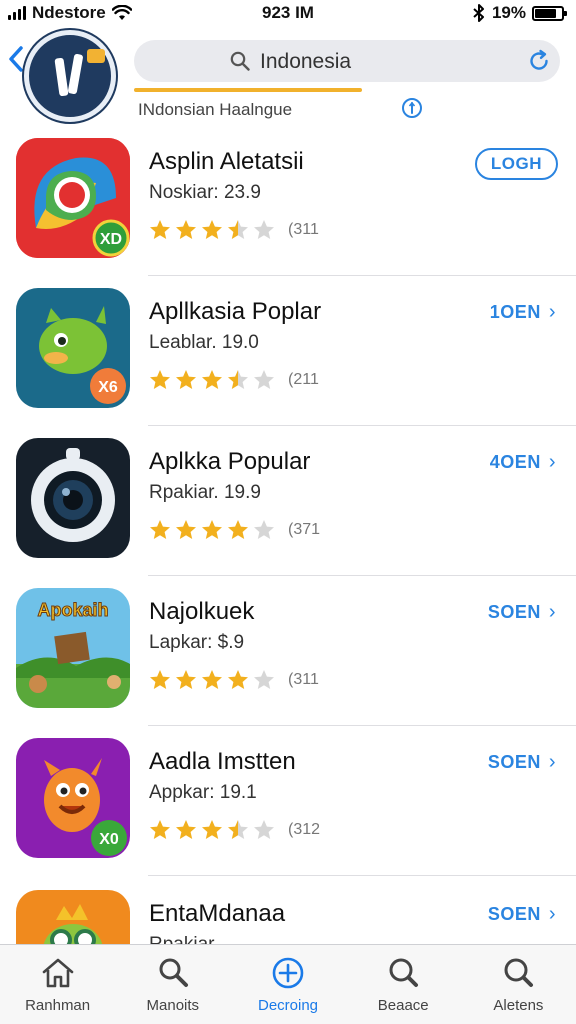  Describe the element at coordinates (288, 801) in the screenshot. I see `app-row: X0 Aadla Imstten Appkar: 19.1 (312 SOEN ›` at that location.